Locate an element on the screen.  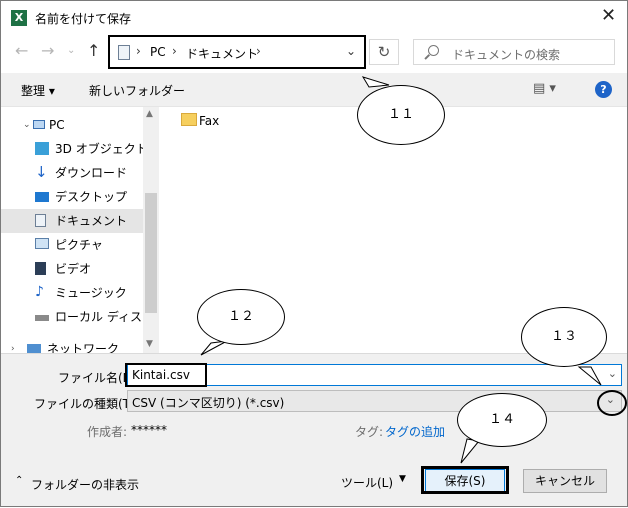
tags-label: タグ: is located at coordinates (369, 432).